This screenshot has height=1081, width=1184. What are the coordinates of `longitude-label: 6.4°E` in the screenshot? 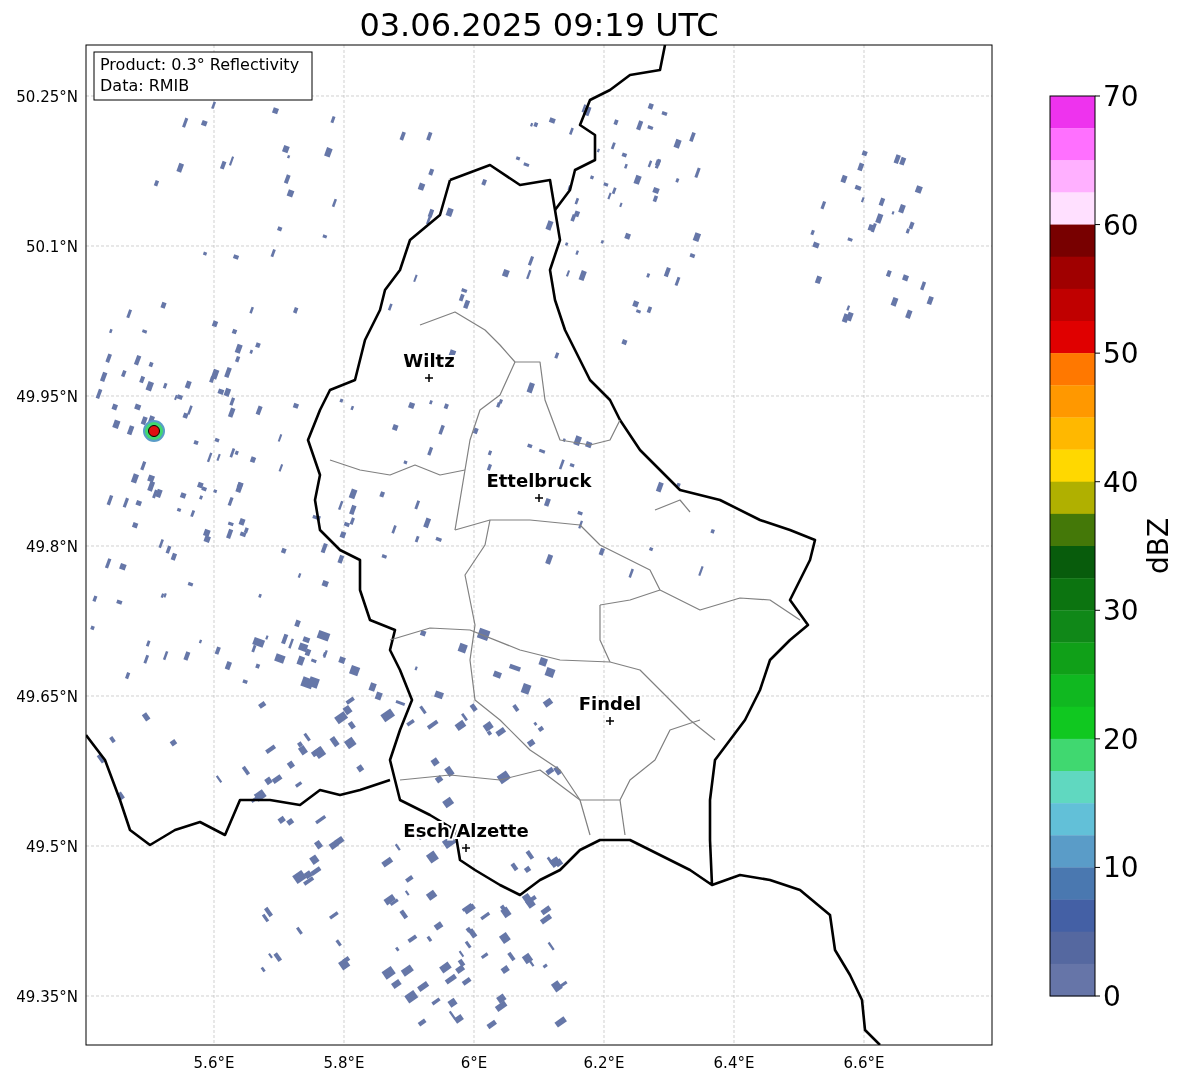 It's located at (734, 1063).